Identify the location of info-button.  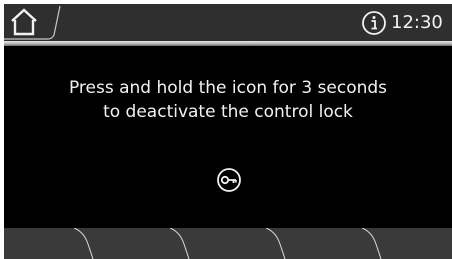
(374, 23).